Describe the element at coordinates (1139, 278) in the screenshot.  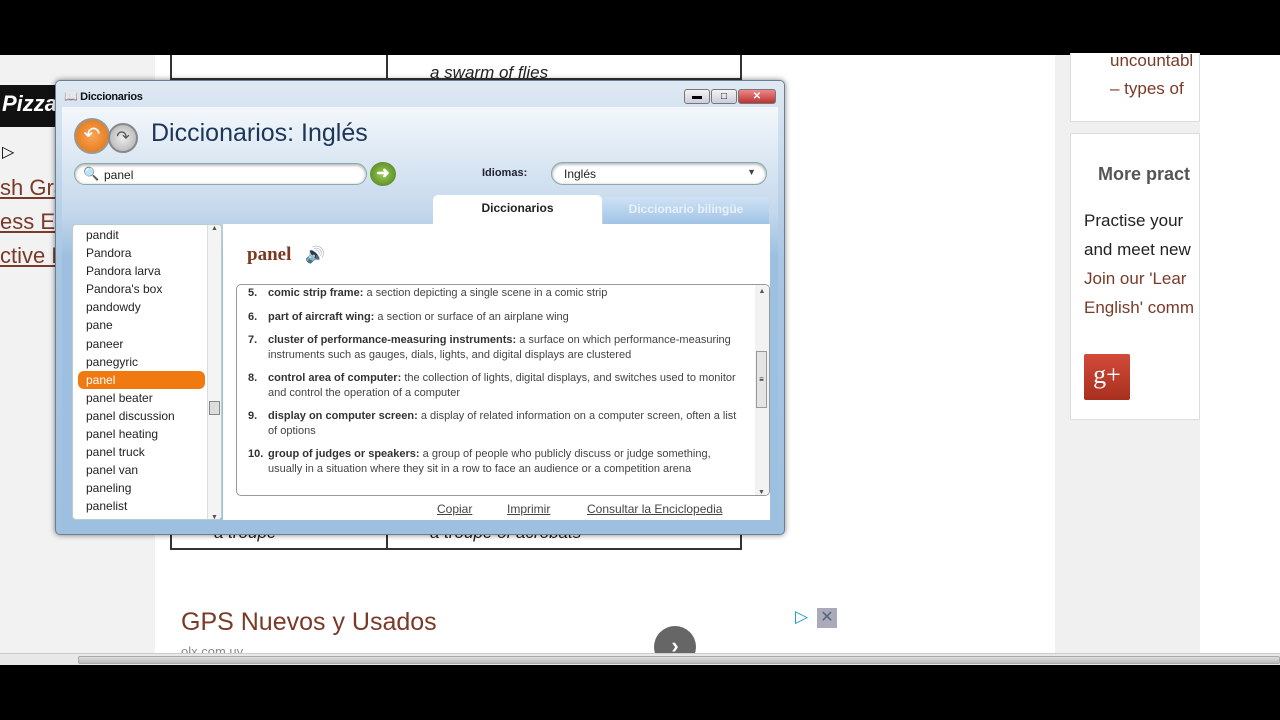
I see `community-link: Join our 'Lear` at that location.